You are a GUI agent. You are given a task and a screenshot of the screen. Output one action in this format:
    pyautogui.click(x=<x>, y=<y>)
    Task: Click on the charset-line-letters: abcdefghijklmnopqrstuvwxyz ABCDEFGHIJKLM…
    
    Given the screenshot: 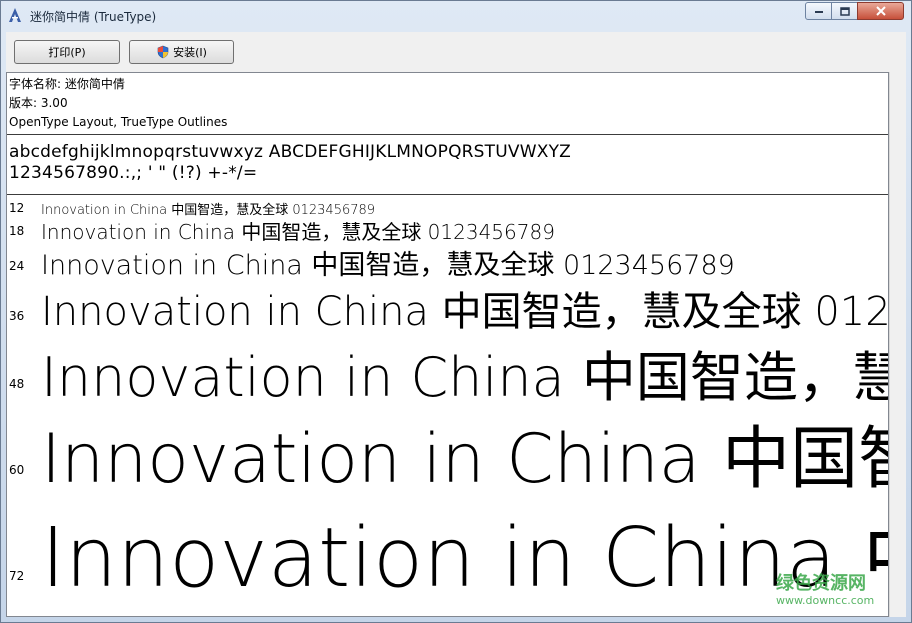 What is the action you would take?
    pyautogui.click(x=290, y=152)
    